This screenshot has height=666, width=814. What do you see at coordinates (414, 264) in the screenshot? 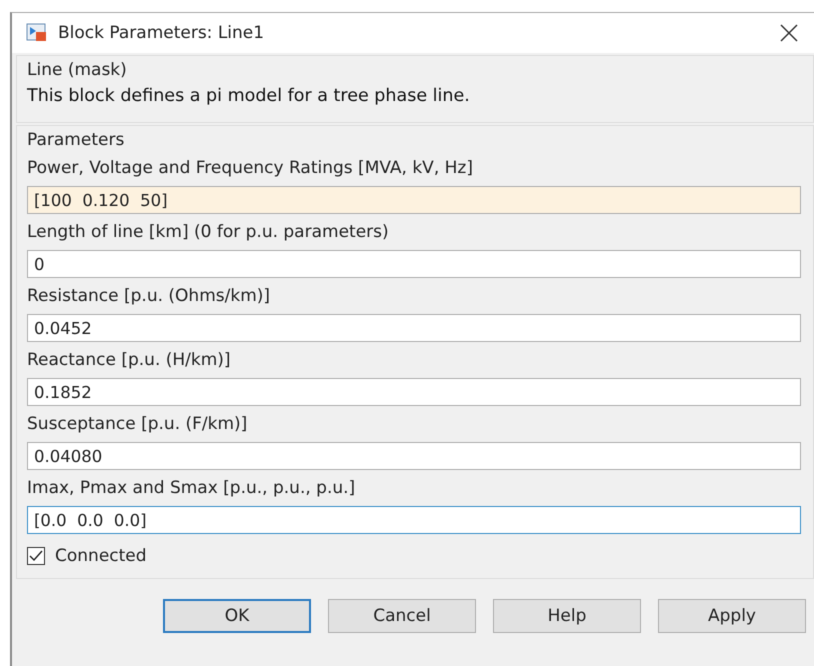
I see `input-field: 0` at bounding box center [414, 264].